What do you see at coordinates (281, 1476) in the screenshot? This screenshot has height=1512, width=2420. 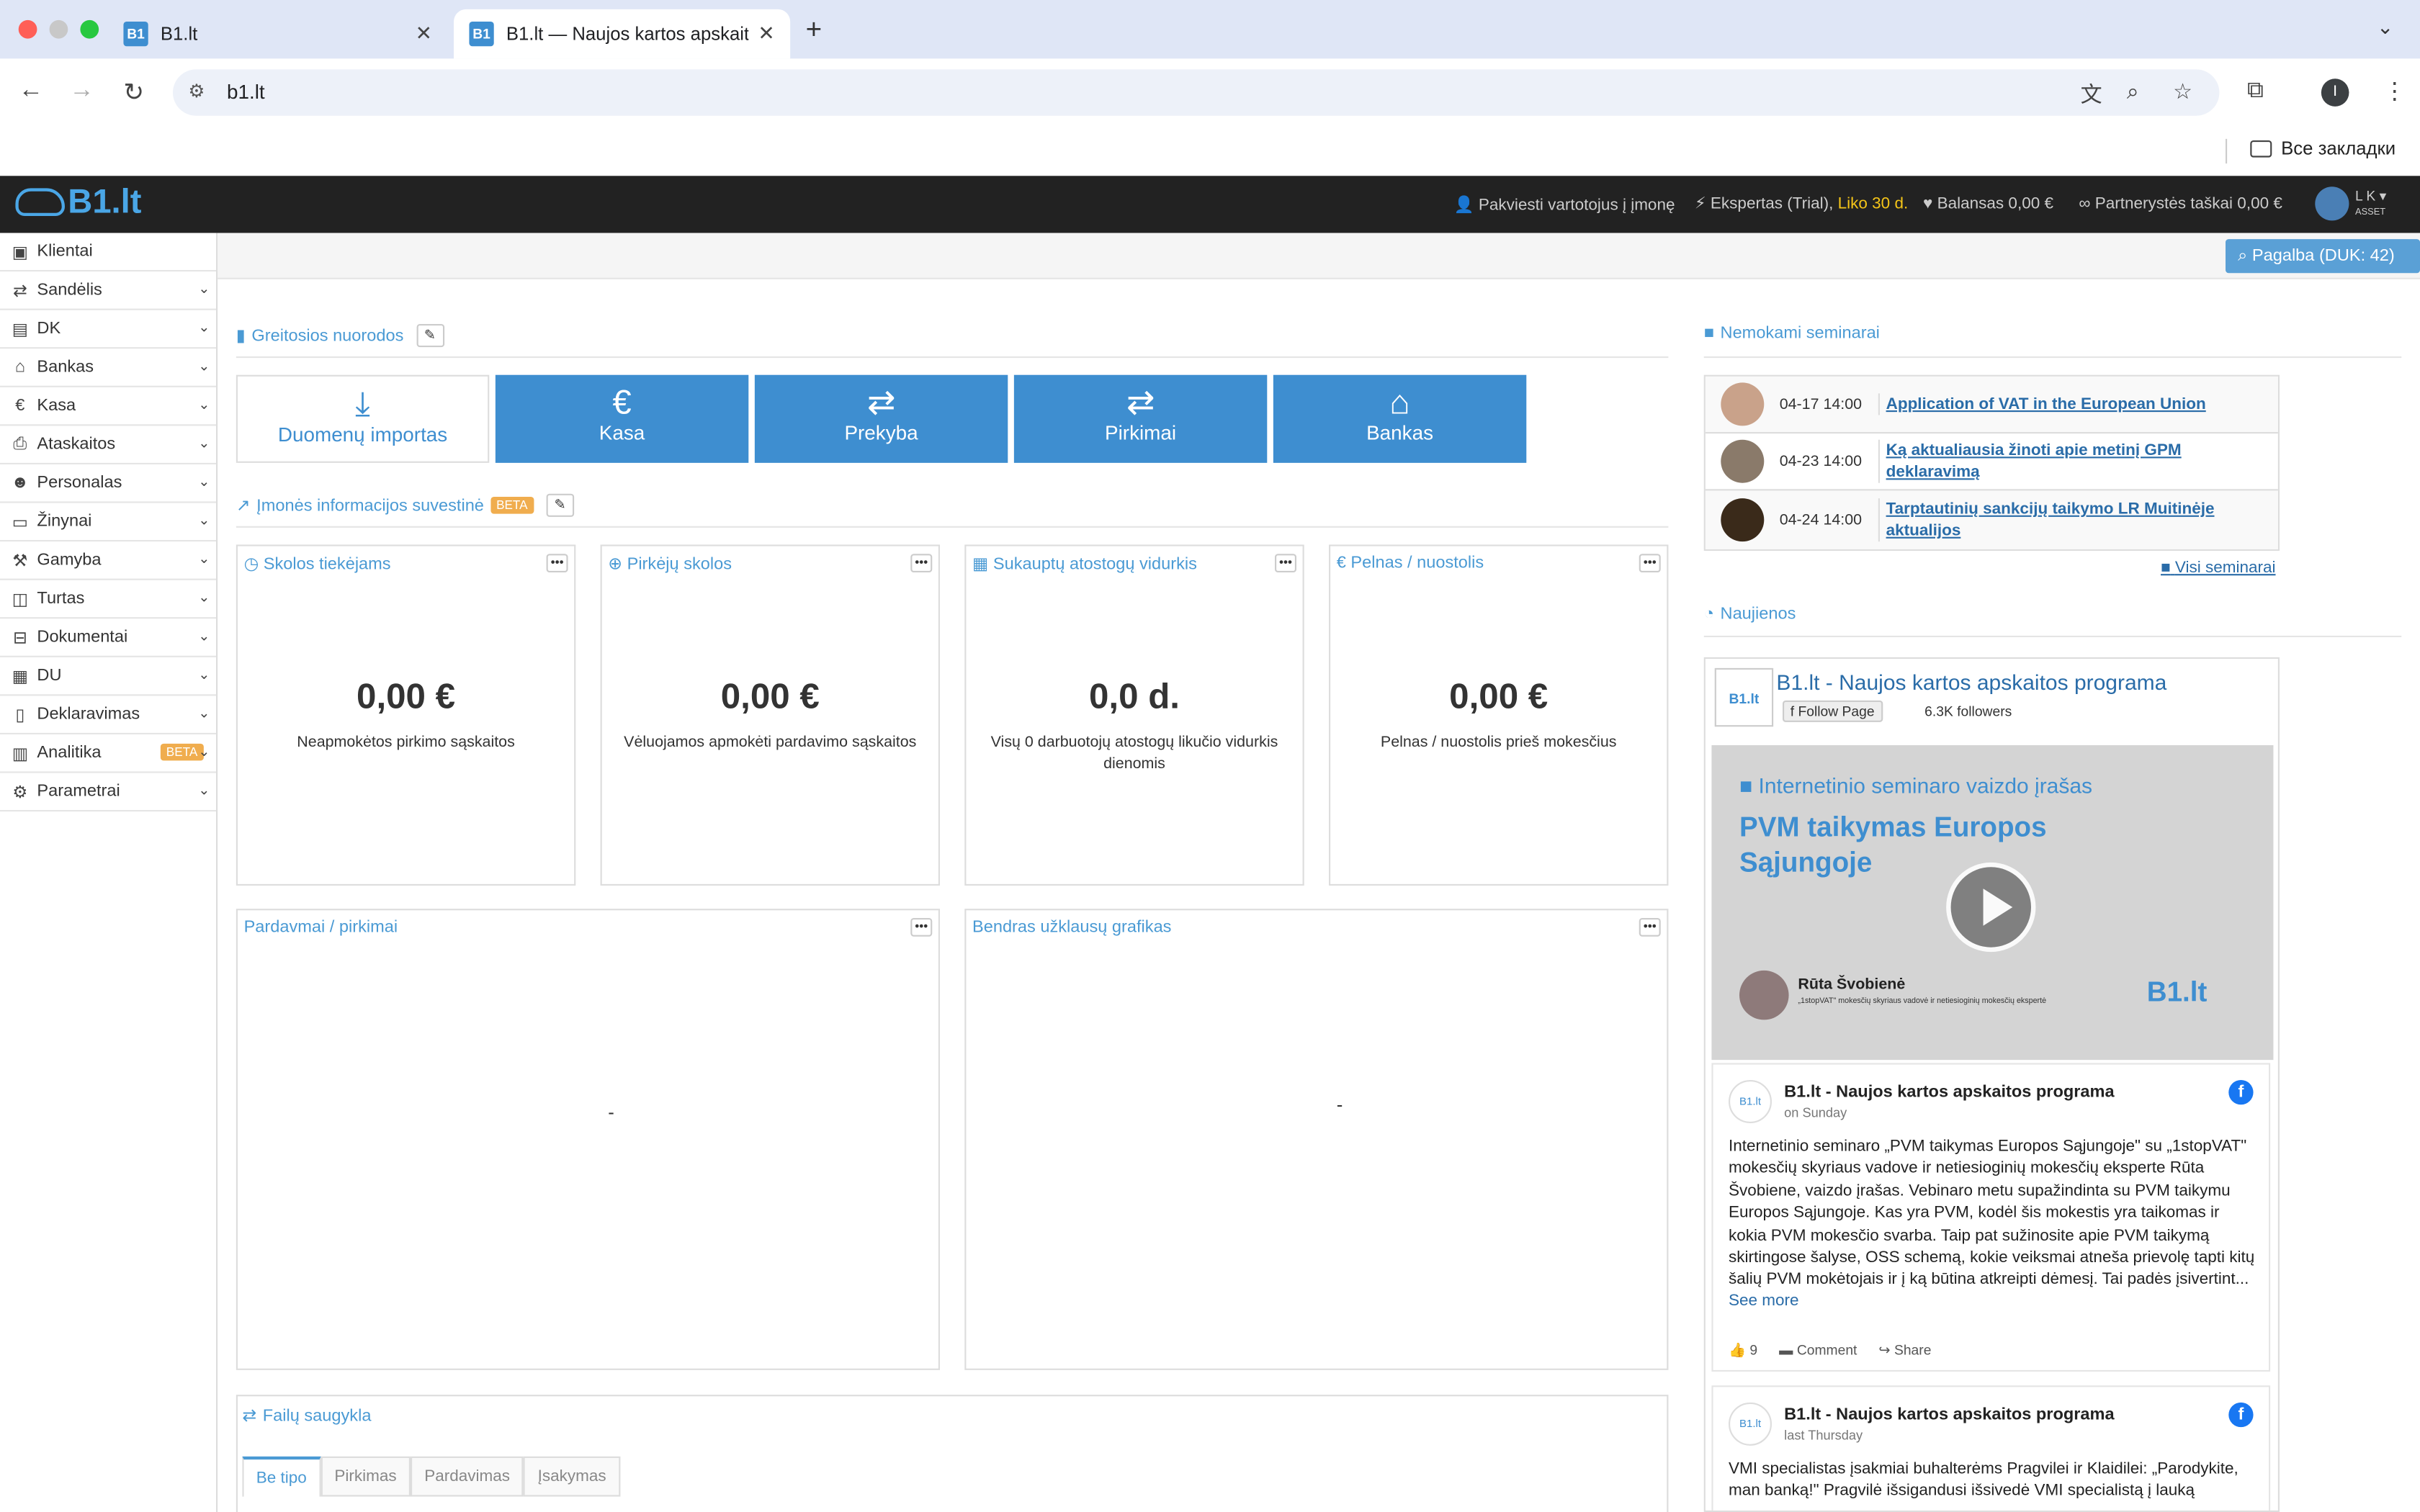 I see `tab-be-tipo: Be tipo` at bounding box center [281, 1476].